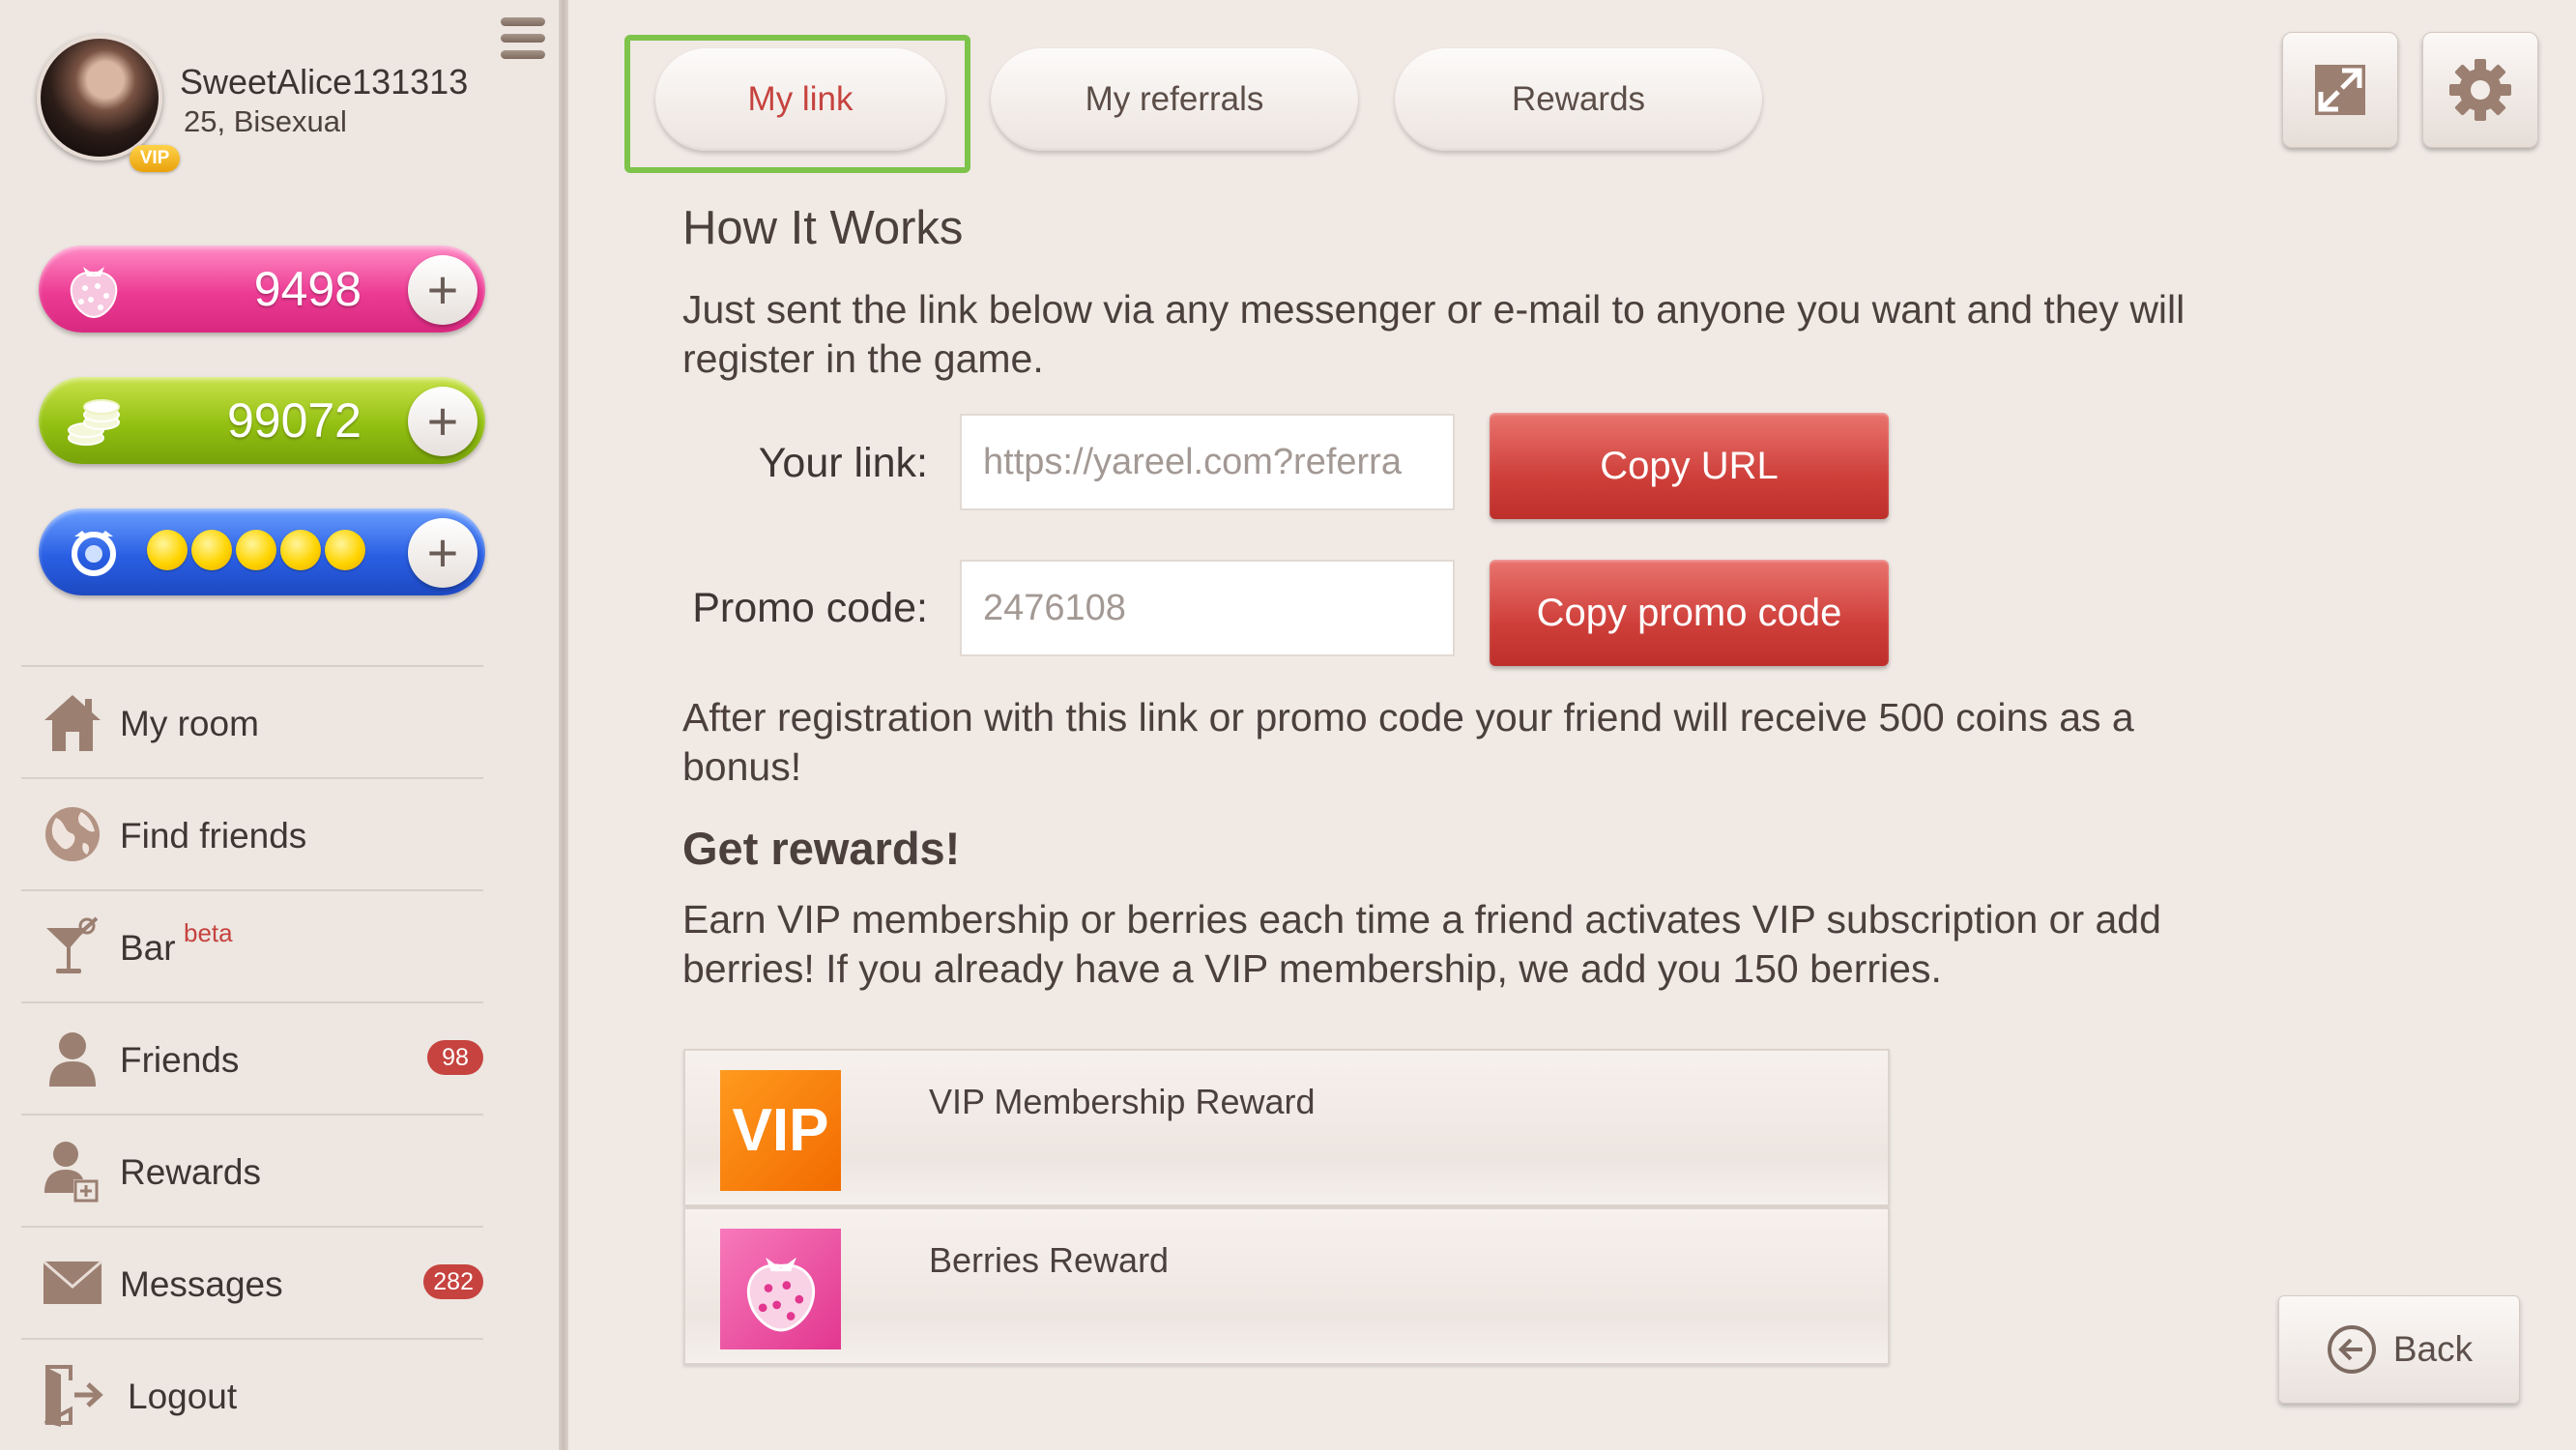 The width and height of the screenshot is (2576, 1450). I want to click on referral-link-field: https://yareel.com?referra, so click(1207, 462).